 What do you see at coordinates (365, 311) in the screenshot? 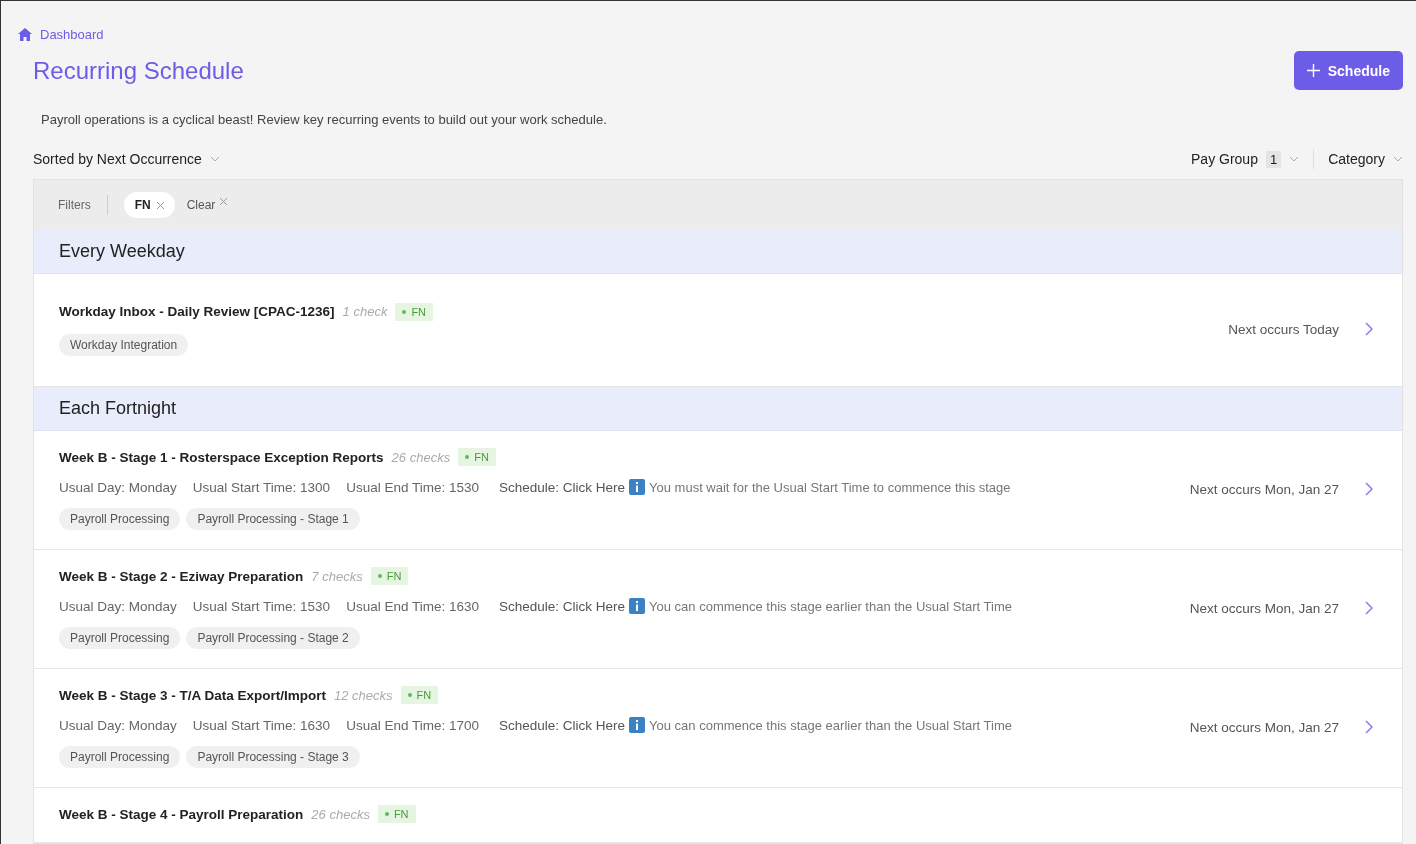
I see `check-count: 1 check` at bounding box center [365, 311].